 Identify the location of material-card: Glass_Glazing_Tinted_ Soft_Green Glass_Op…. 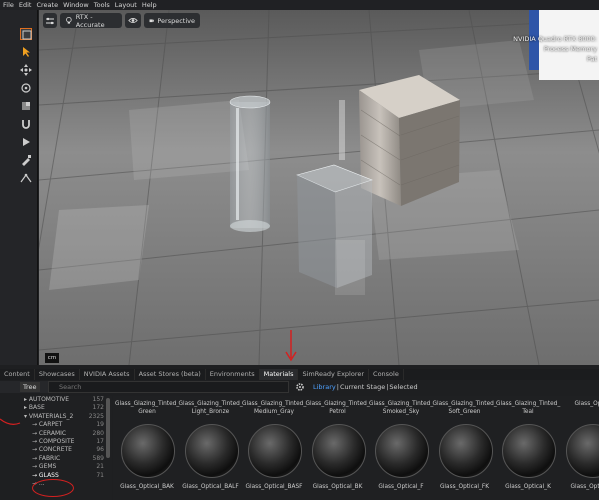
(465, 448).